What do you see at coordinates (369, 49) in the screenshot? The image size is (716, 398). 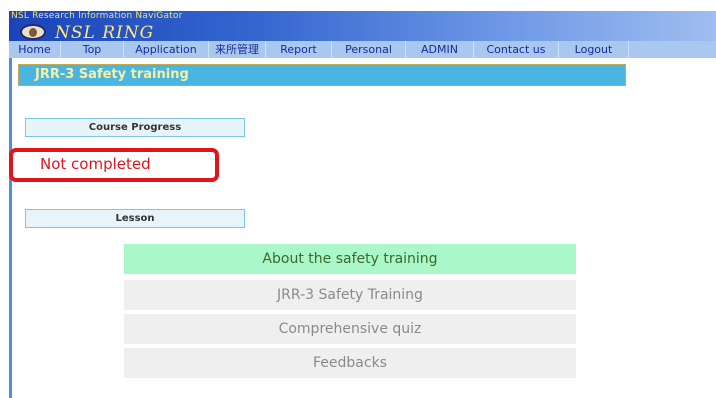 I see `nav-item-personal: Personal` at bounding box center [369, 49].